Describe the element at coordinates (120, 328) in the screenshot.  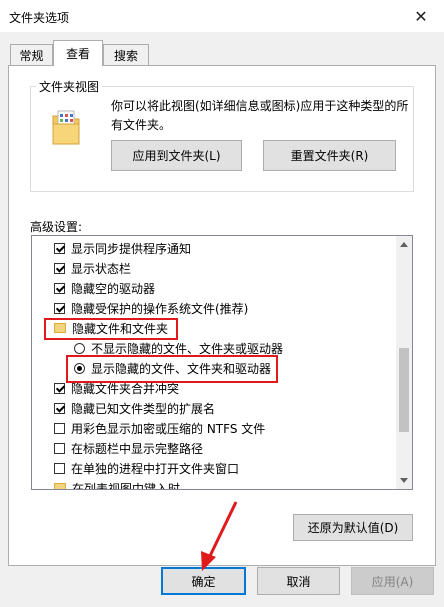
I see `setting-group-label: 隐藏文件和文件夹` at that location.